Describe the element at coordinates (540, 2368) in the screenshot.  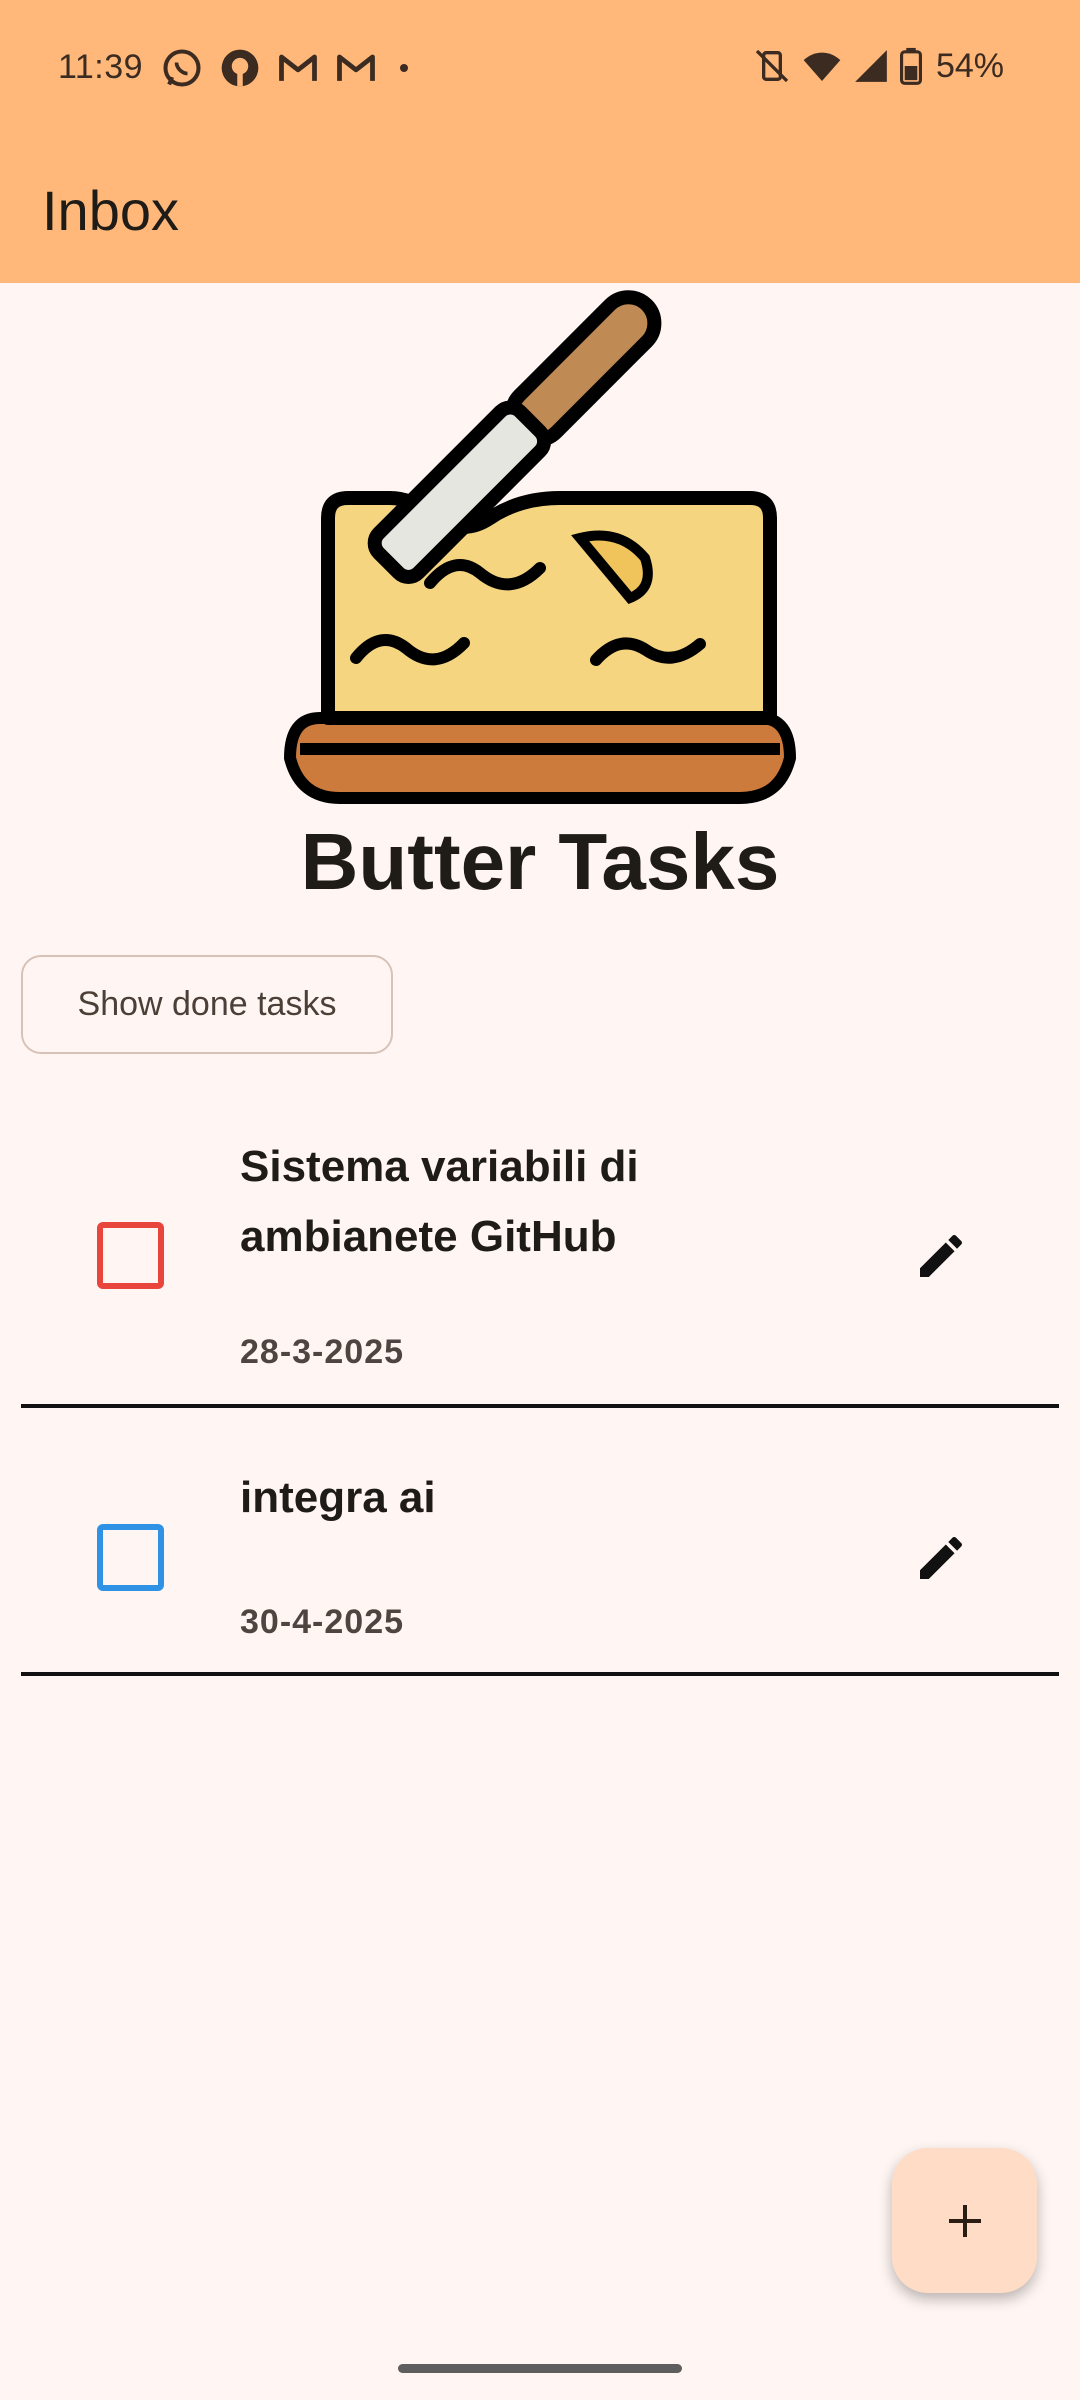
I see `home-indicator` at that location.